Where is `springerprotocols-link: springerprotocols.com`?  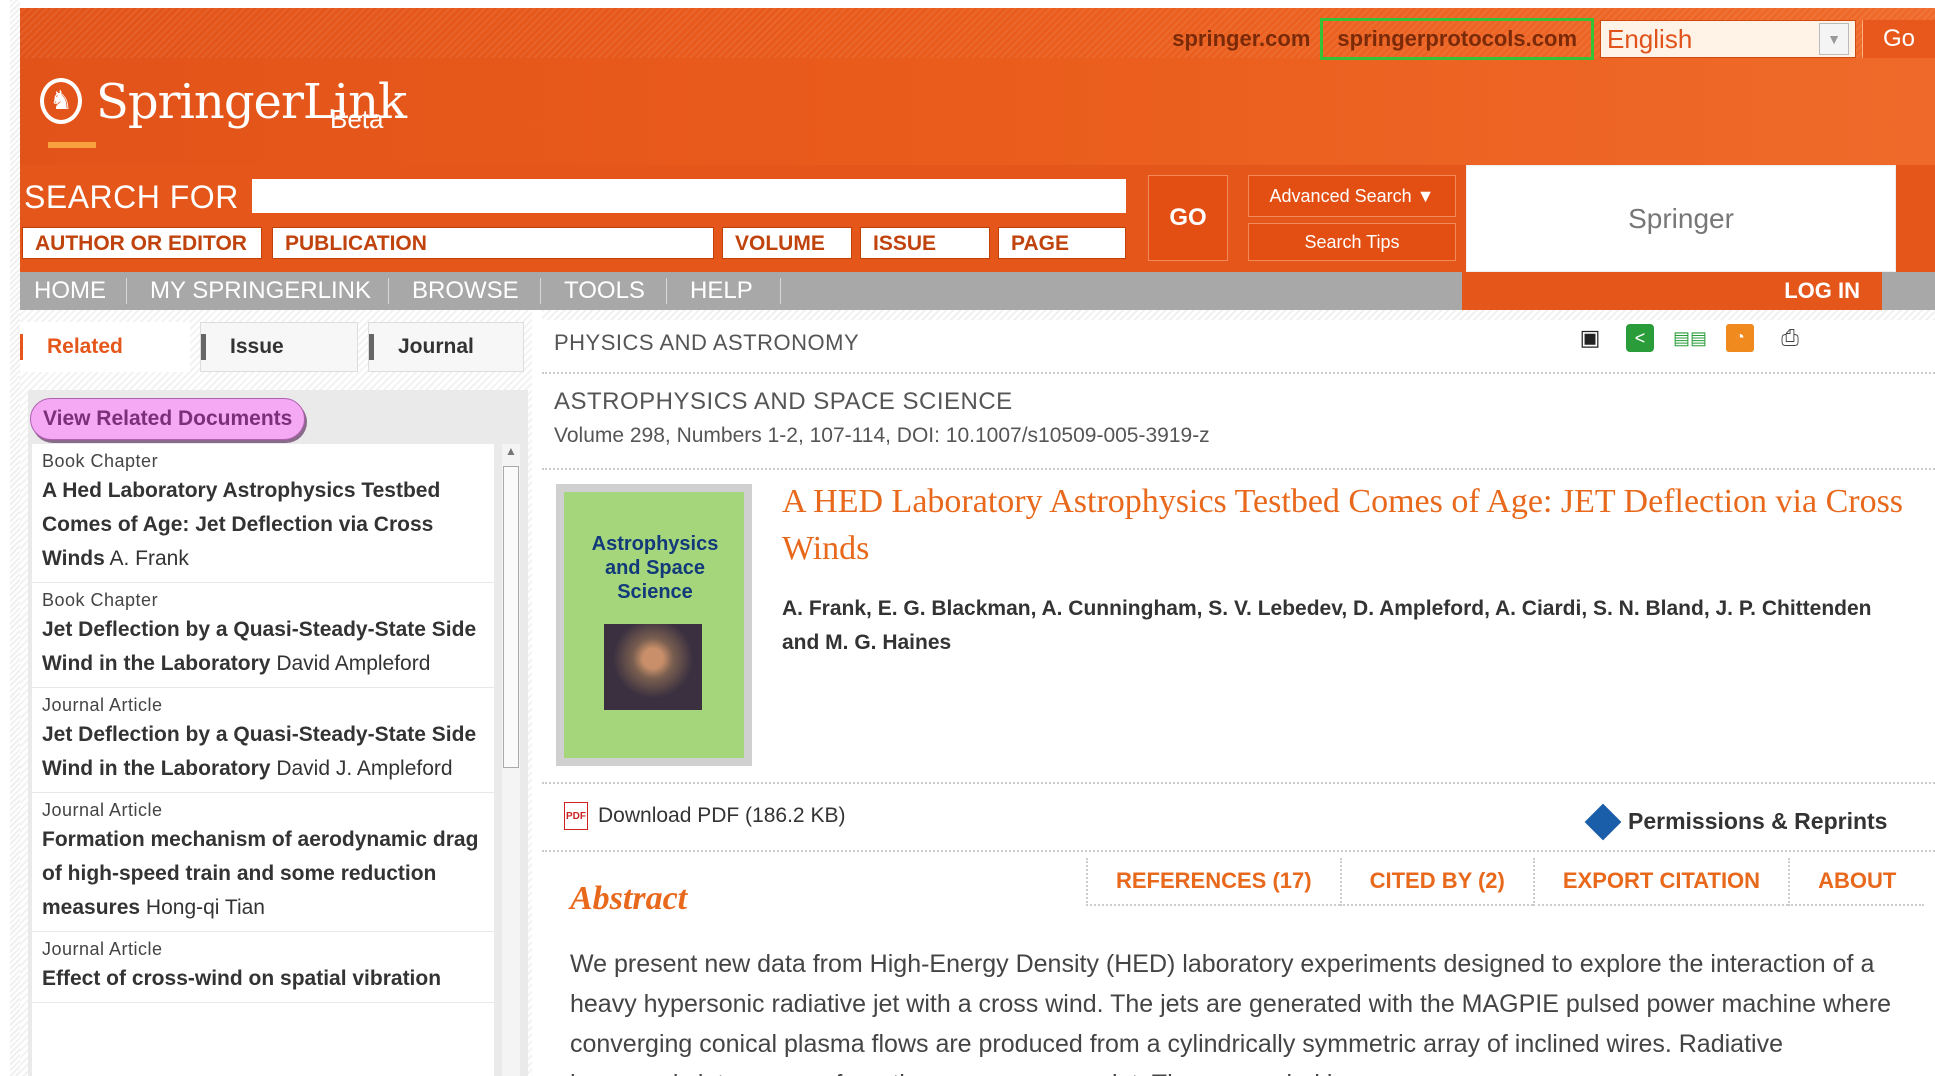 springerprotocols-link: springerprotocols.com is located at coordinates (1457, 39).